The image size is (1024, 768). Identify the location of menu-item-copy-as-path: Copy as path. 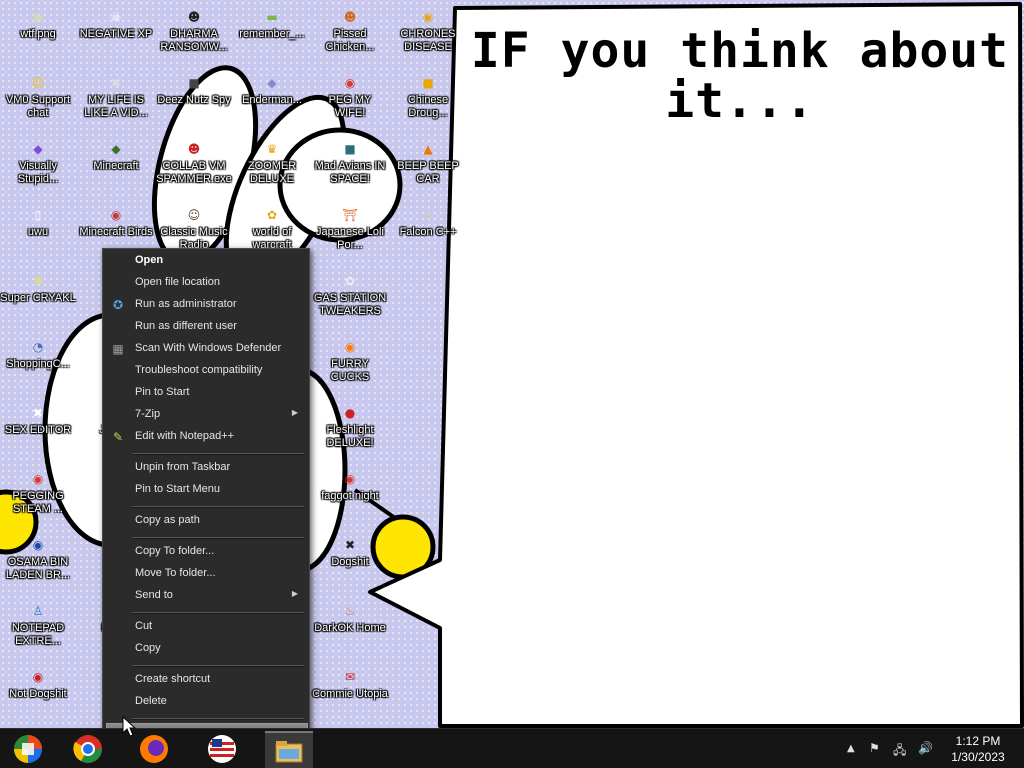
(206, 521).